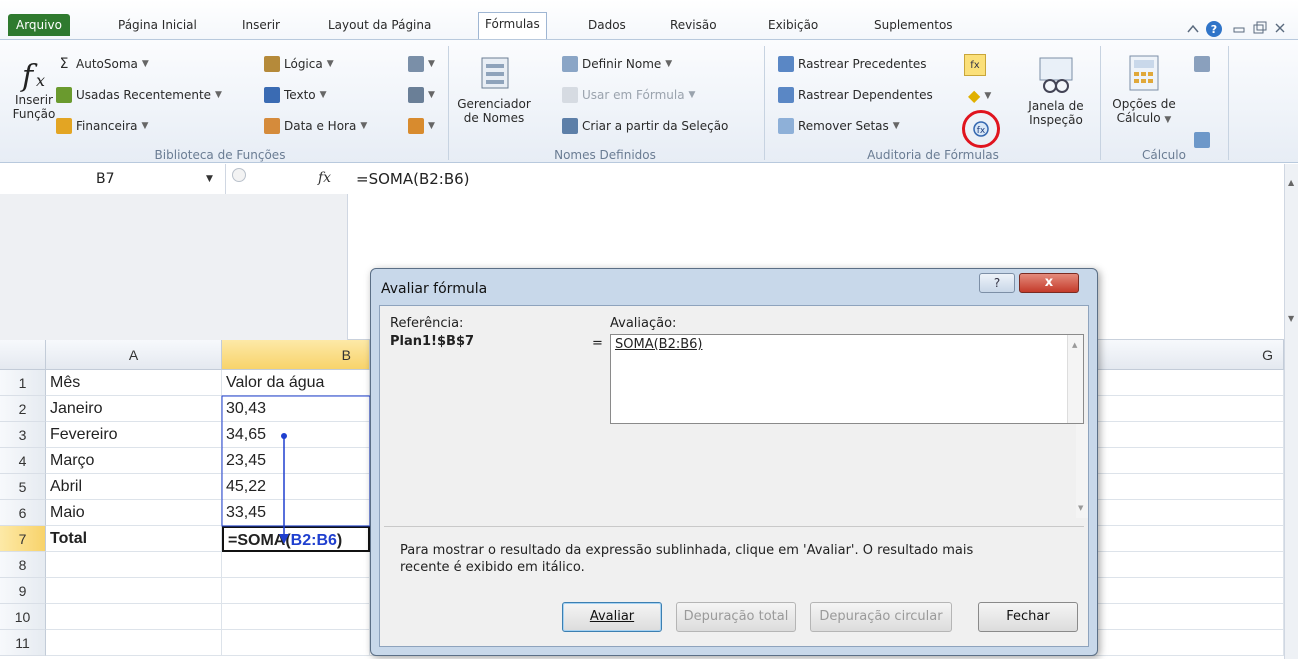 The width and height of the screenshot is (1298, 659). What do you see at coordinates (881, 617) in the screenshot?
I see `step-out-button: Depuração circular` at bounding box center [881, 617].